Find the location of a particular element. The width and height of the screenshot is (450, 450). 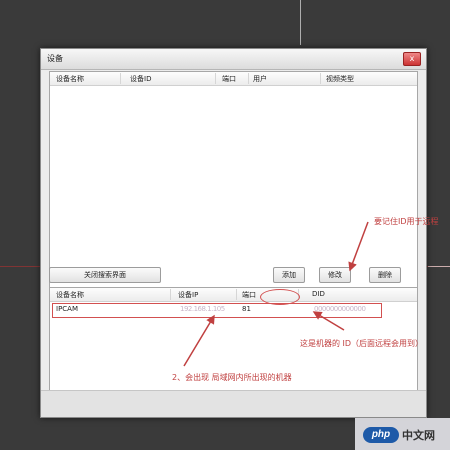

annotation-lan-devices: 2、会出现 局域网内所出现的机器 is located at coordinates (232, 377).